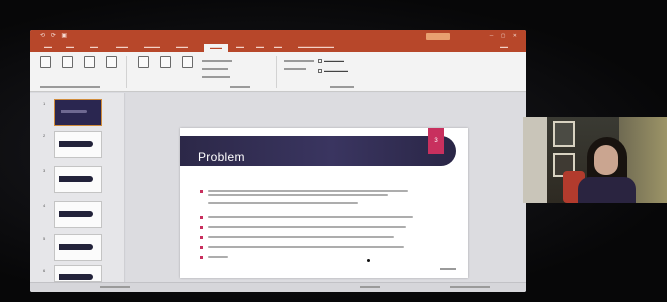 Image resolution: width=667 pixels, height=302 pixels. What do you see at coordinates (333, 70) in the screenshot?
I see `use-presenter-view-checkbox: ▬▬▬▬▬▬` at bounding box center [333, 70].